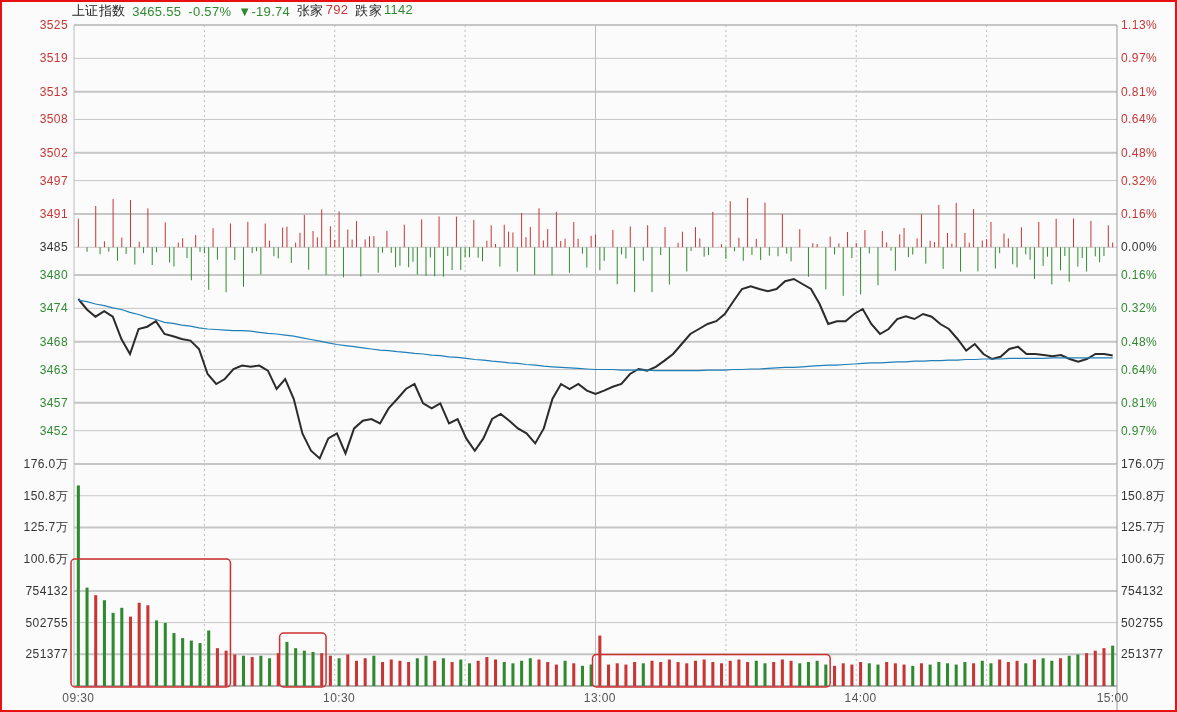  What do you see at coordinates (53, 275) in the screenshot?
I see `price-axis-label: 3480` at bounding box center [53, 275].